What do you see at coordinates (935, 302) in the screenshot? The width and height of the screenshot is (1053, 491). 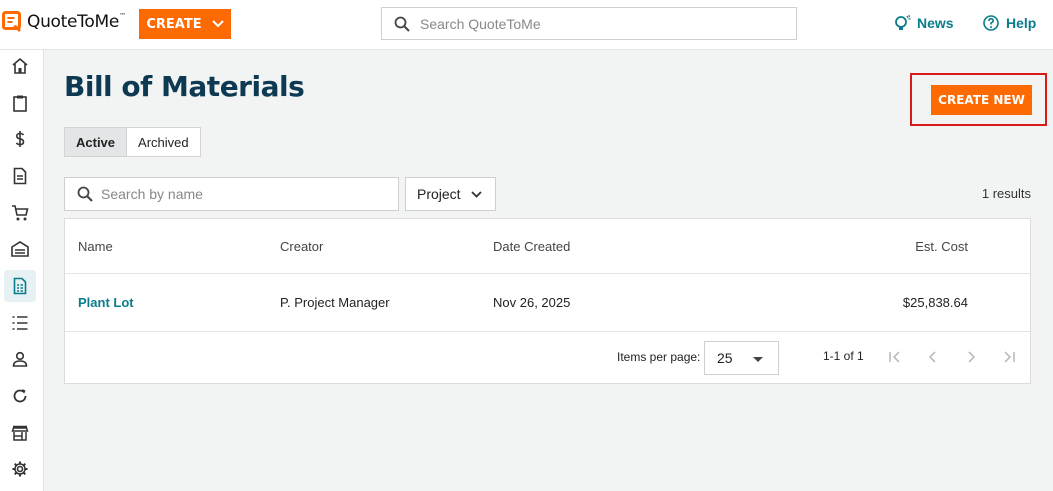 I see `row-est-cost: $25,838.64` at bounding box center [935, 302].